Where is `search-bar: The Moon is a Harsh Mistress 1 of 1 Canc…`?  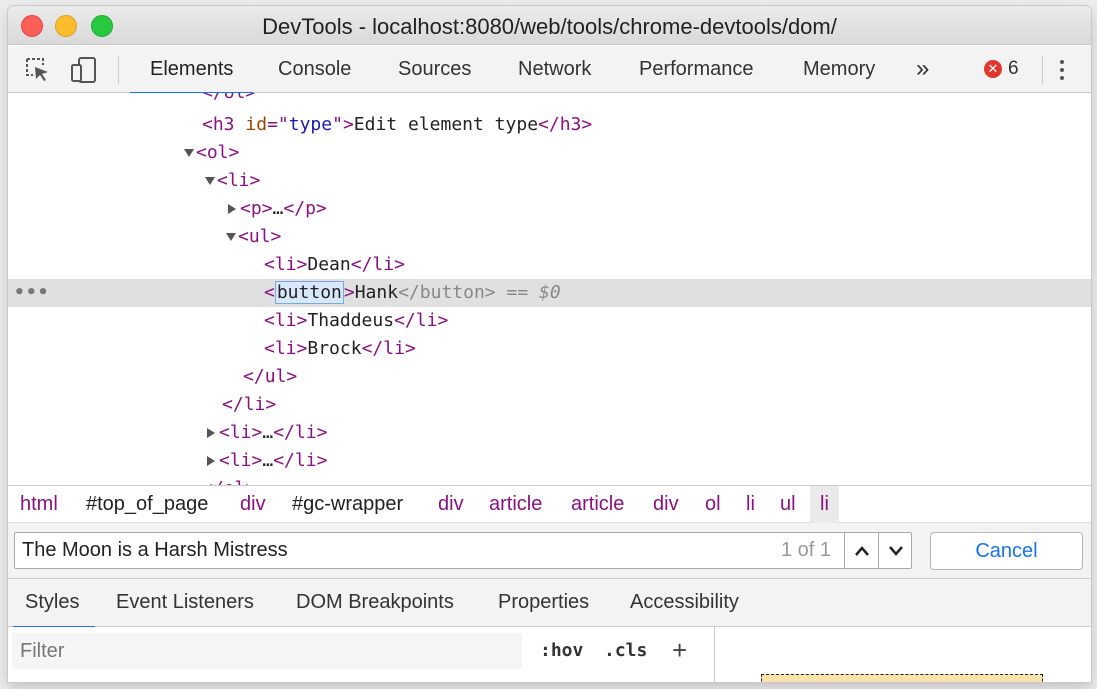
search-bar: The Moon is a Harsh Mistress 1 of 1 Canc… is located at coordinates (549, 551).